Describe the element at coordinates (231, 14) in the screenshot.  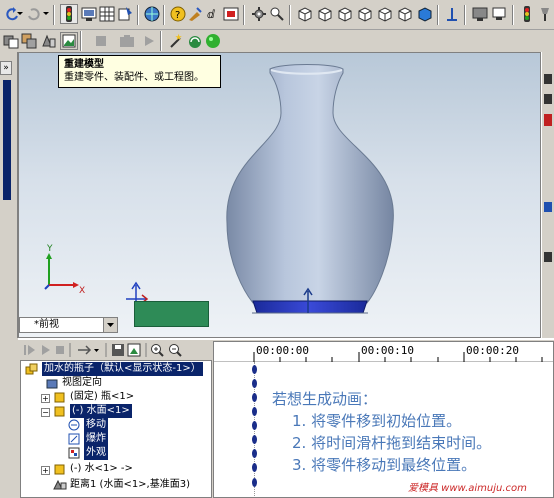
I see `close-sketch-icon` at that location.